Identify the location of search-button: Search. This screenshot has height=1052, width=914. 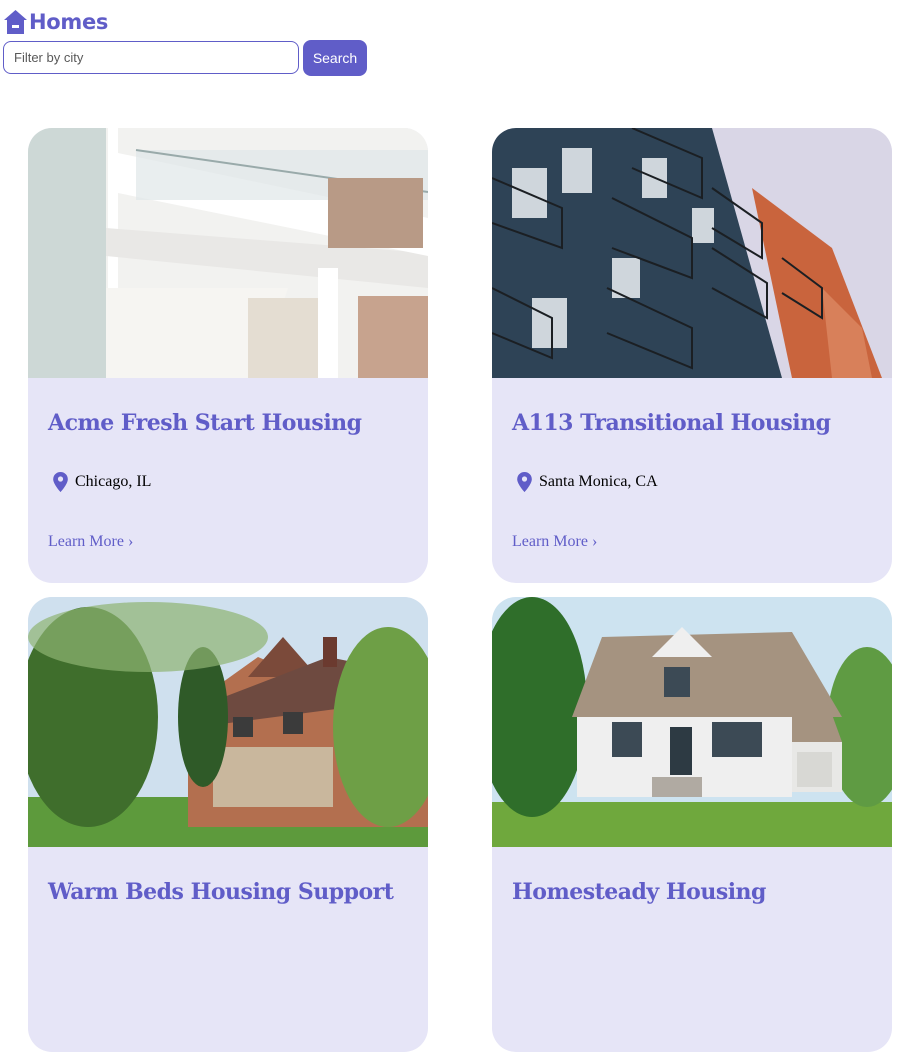
(335, 58).